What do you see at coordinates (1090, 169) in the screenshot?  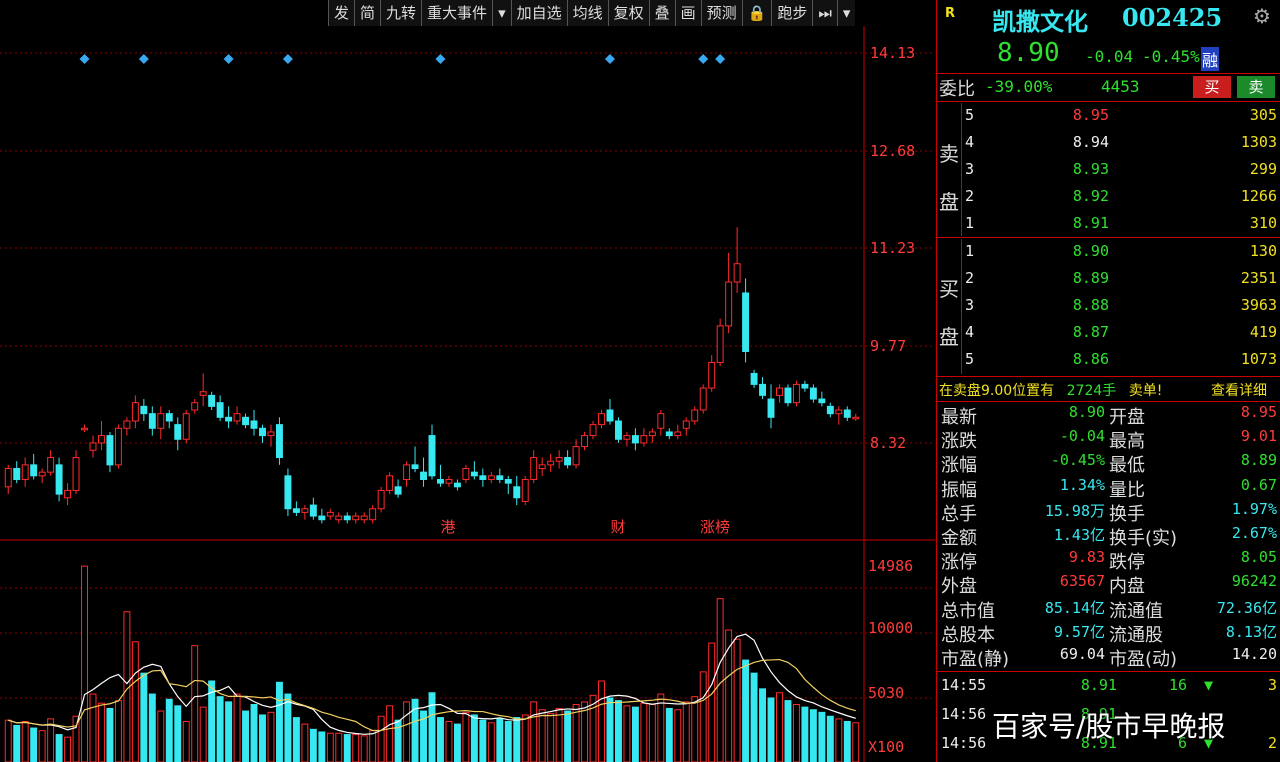 I see `level-price: 8.93` at bounding box center [1090, 169].